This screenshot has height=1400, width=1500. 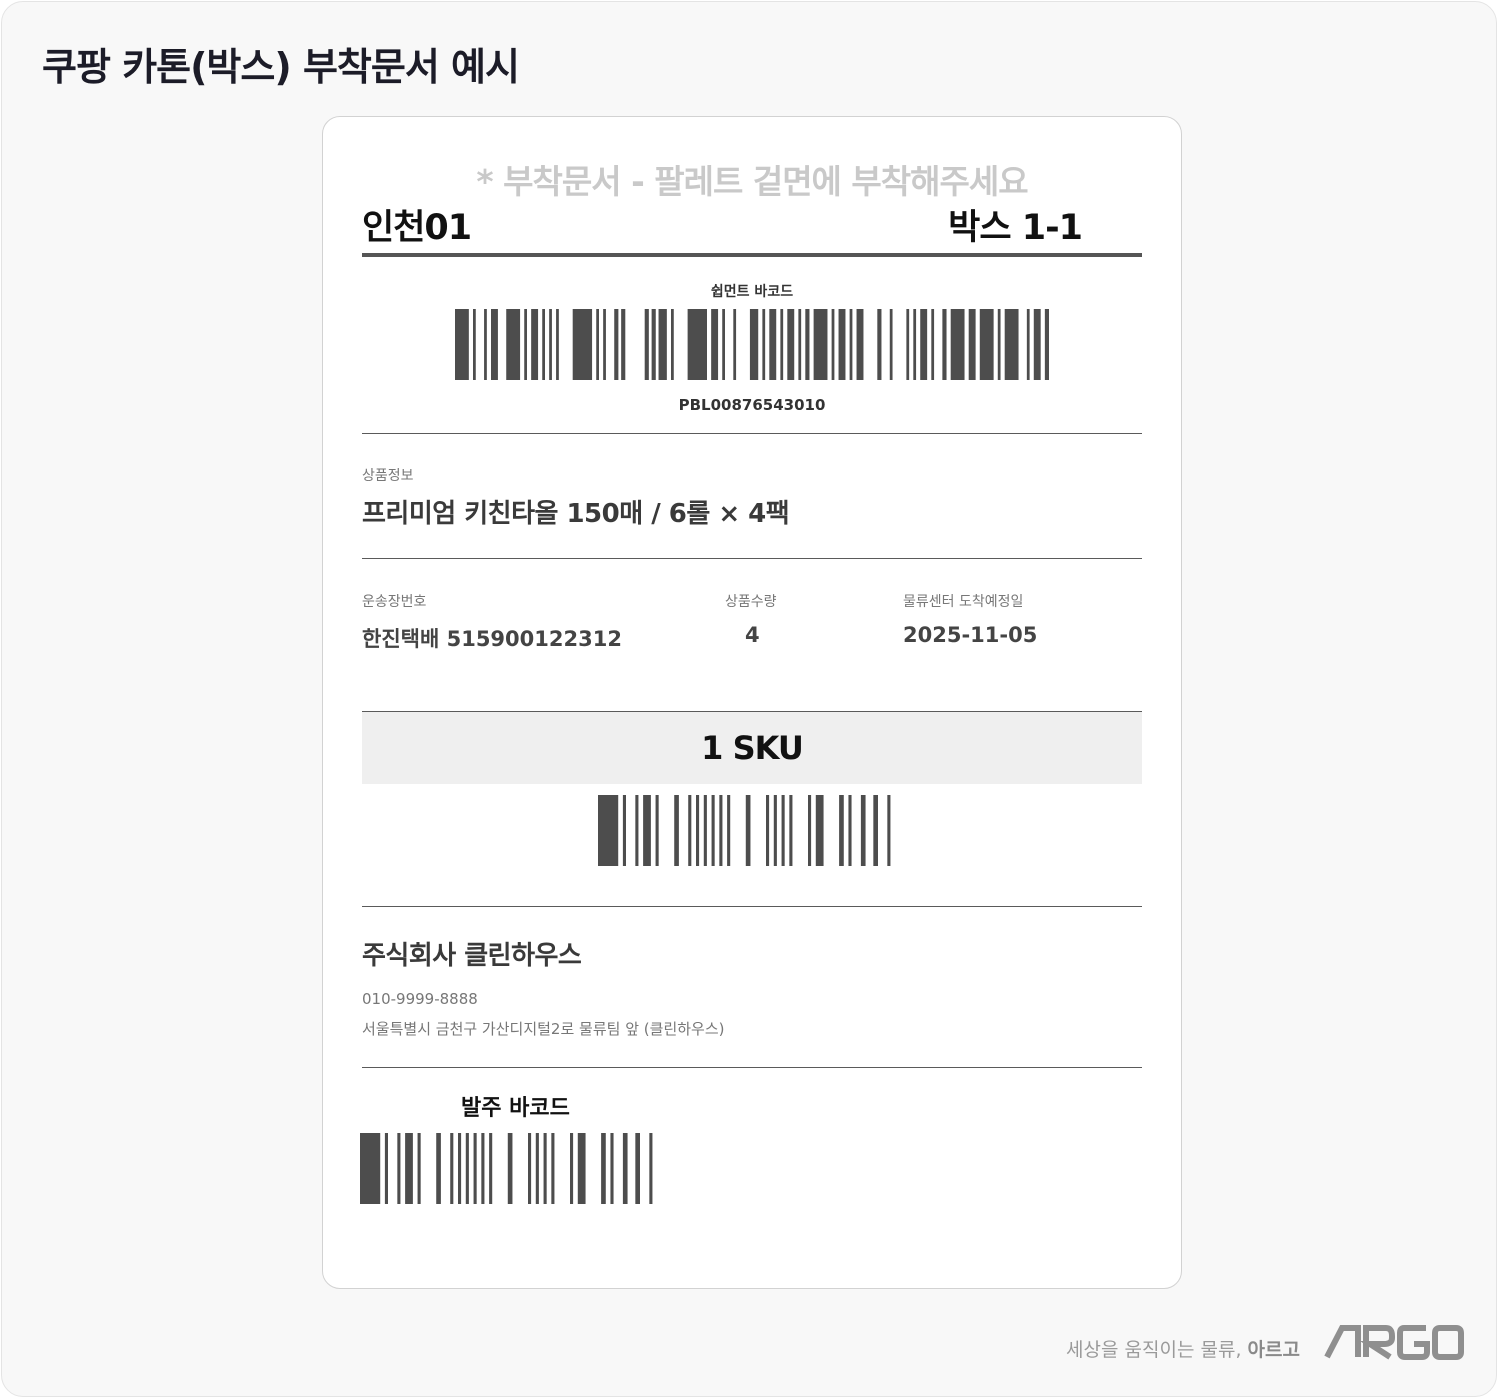 I want to click on po-barcode, so click(x=514, y=1168).